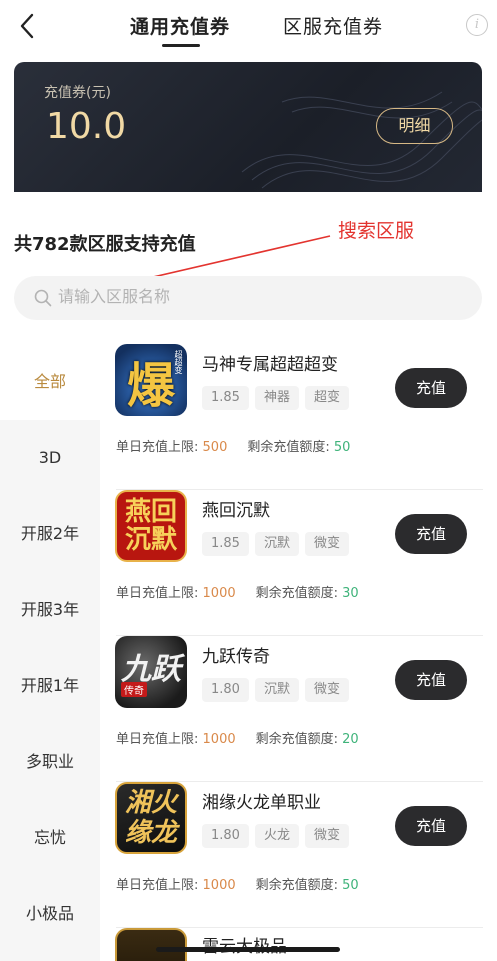 The image size is (497, 961). I want to click on game-name: 九跃传奇, so click(236, 657).